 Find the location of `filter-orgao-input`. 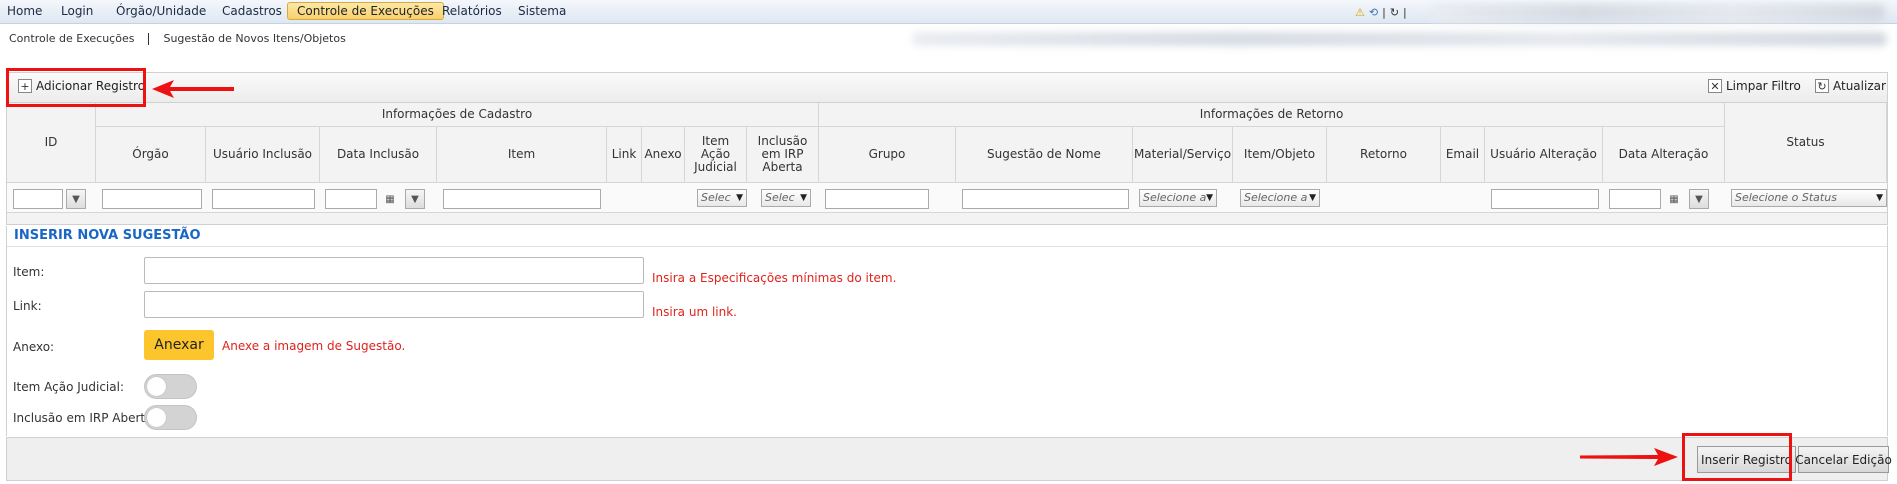

filter-orgao-input is located at coordinates (152, 199).